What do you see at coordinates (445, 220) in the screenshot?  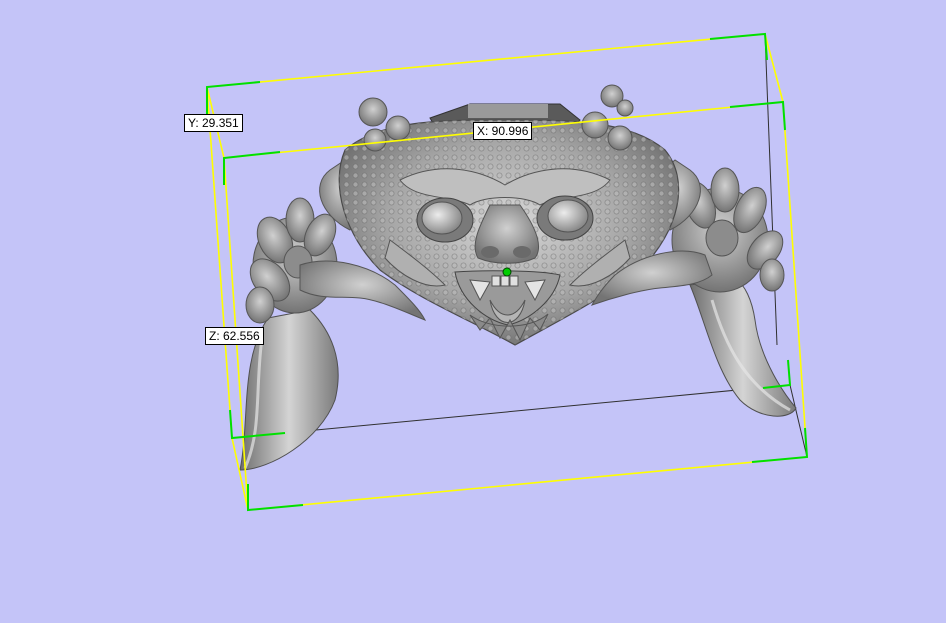 I see `left-eye` at bounding box center [445, 220].